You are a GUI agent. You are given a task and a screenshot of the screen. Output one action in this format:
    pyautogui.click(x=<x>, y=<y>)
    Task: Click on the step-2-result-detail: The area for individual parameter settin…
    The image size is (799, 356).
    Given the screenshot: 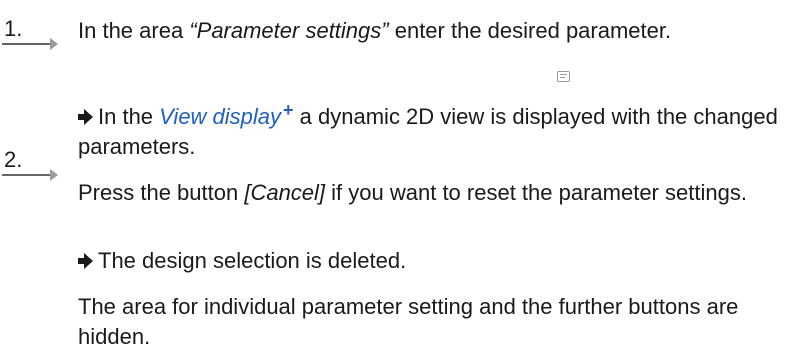 What is the action you would take?
    pyautogui.click(x=423, y=322)
    